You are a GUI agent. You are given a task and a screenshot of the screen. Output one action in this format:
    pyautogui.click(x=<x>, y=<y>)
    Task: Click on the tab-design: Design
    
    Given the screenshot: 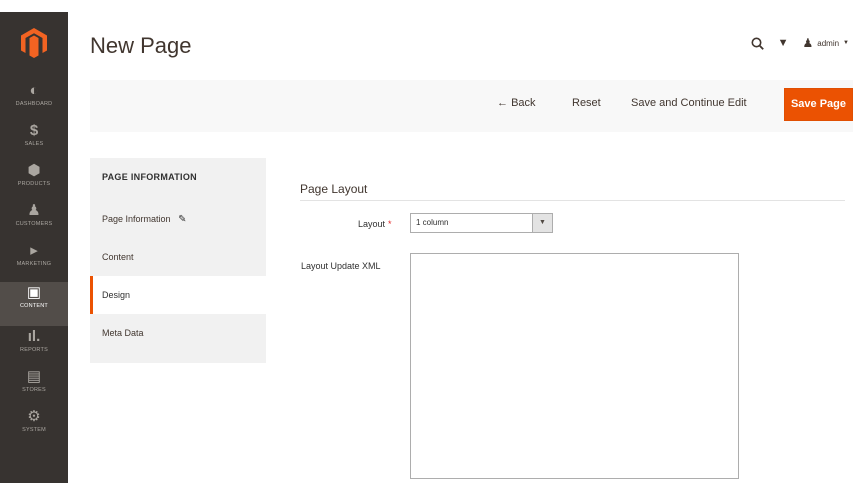 What is the action you would take?
    pyautogui.click(x=178, y=295)
    